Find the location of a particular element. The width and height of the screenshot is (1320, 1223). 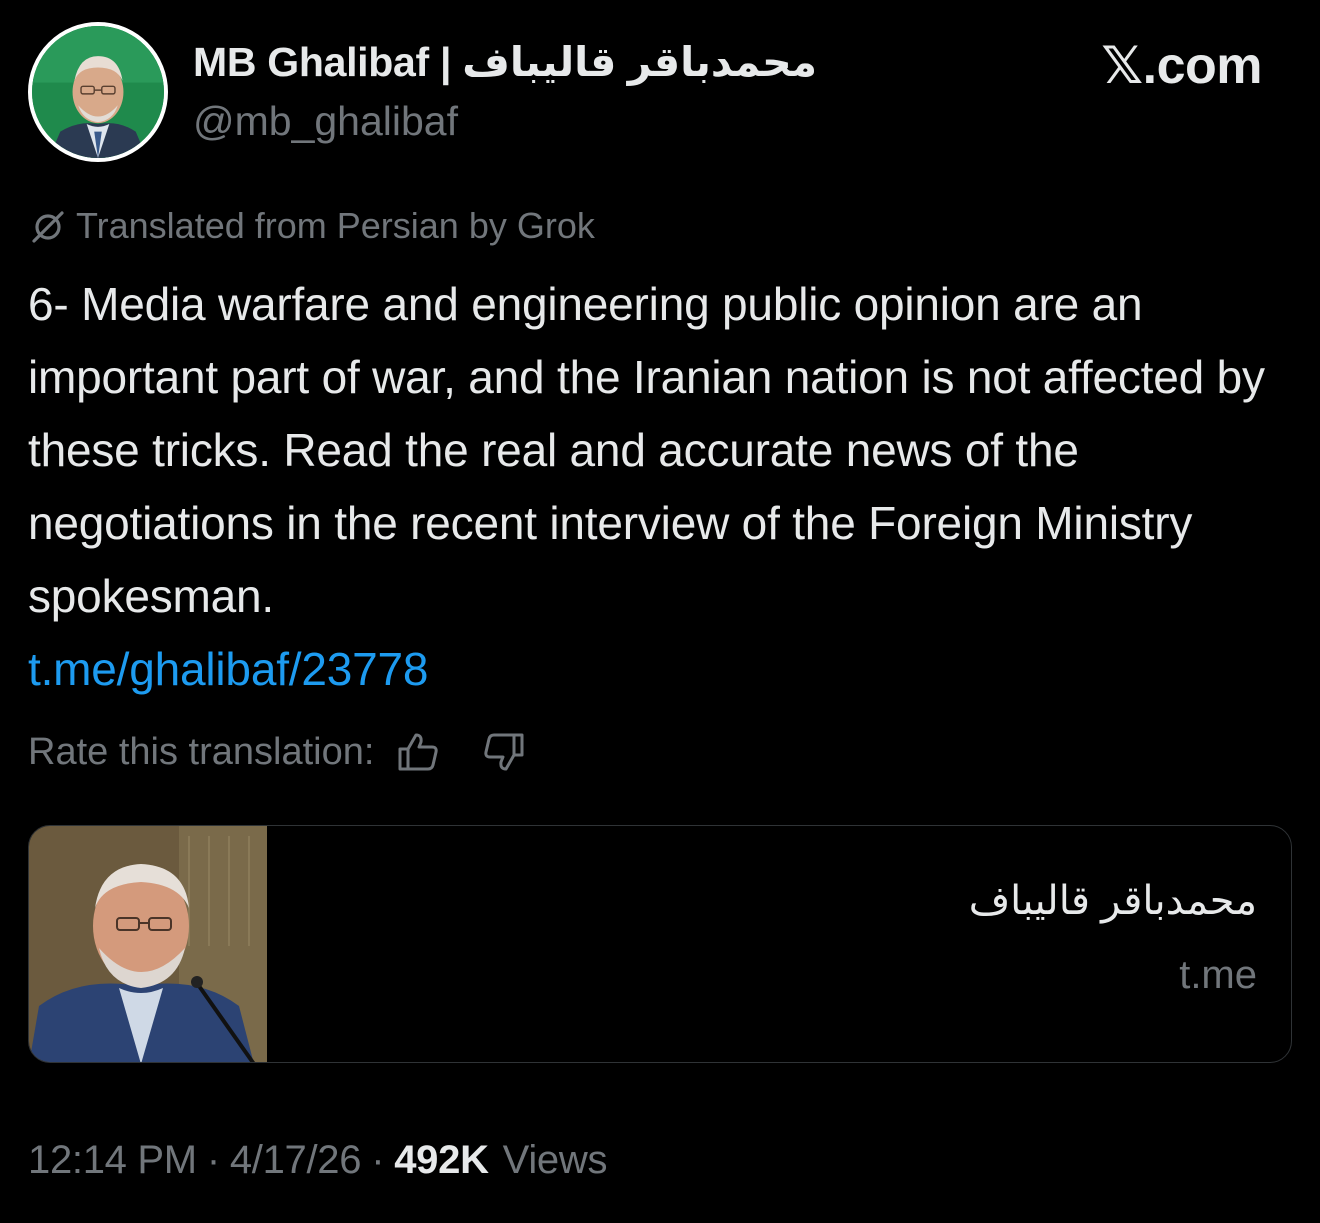

tweet-date: 4/17/26 is located at coordinates (296, 1160).